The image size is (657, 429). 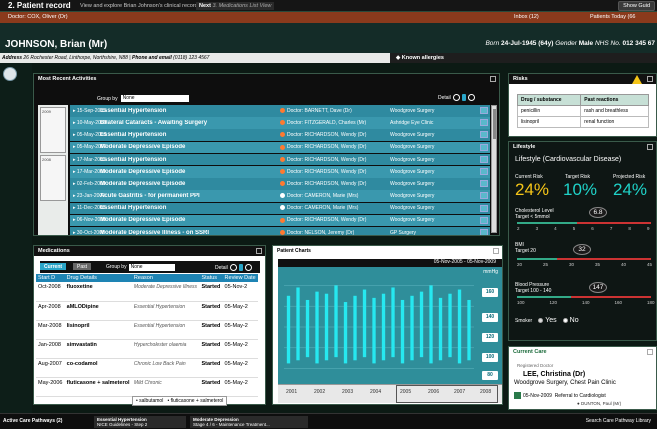 I want to click on column-header: Reason, so click(x=165, y=278).